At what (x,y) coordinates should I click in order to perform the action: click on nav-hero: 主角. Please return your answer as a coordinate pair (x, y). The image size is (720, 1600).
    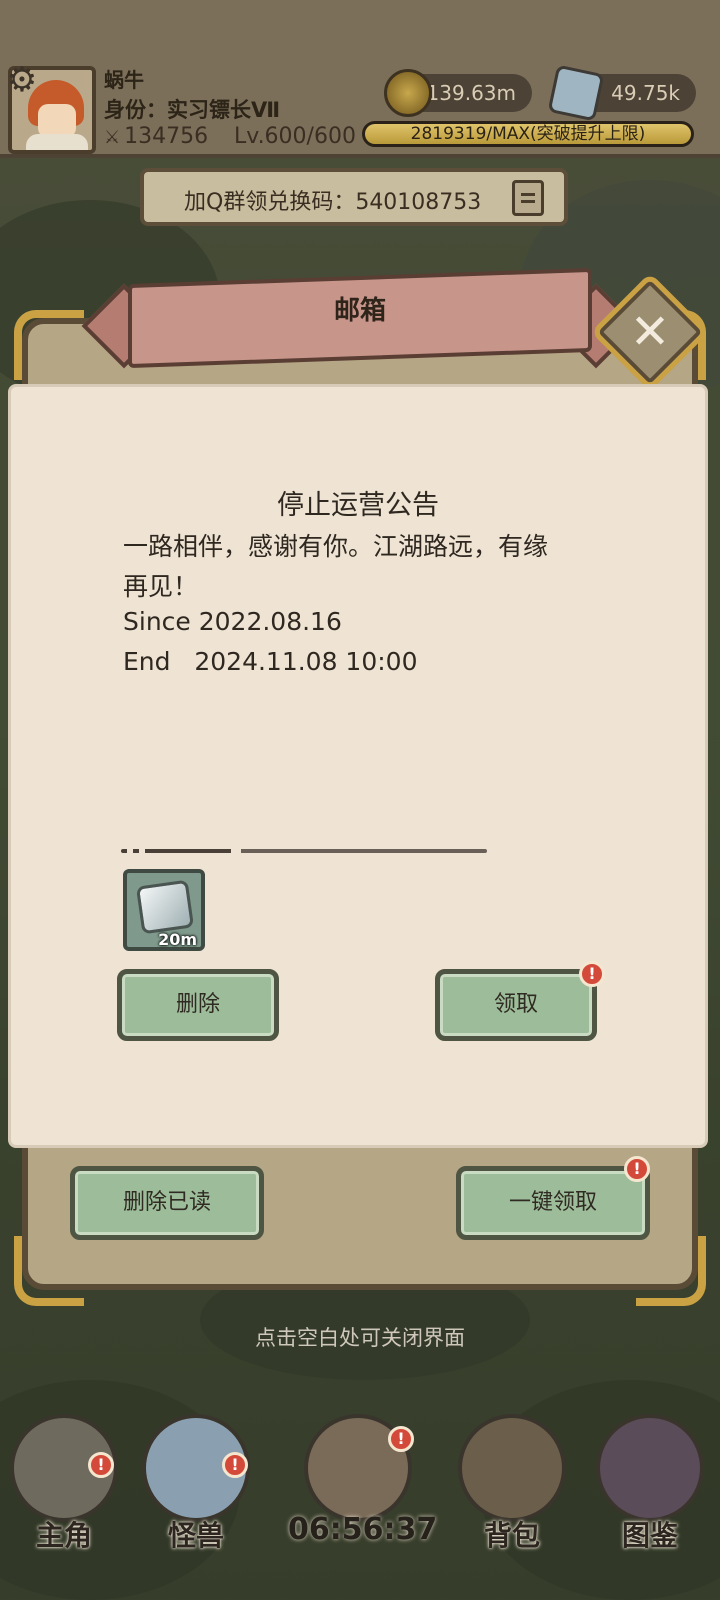
    Looking at the image, I should click on (64, 1489).